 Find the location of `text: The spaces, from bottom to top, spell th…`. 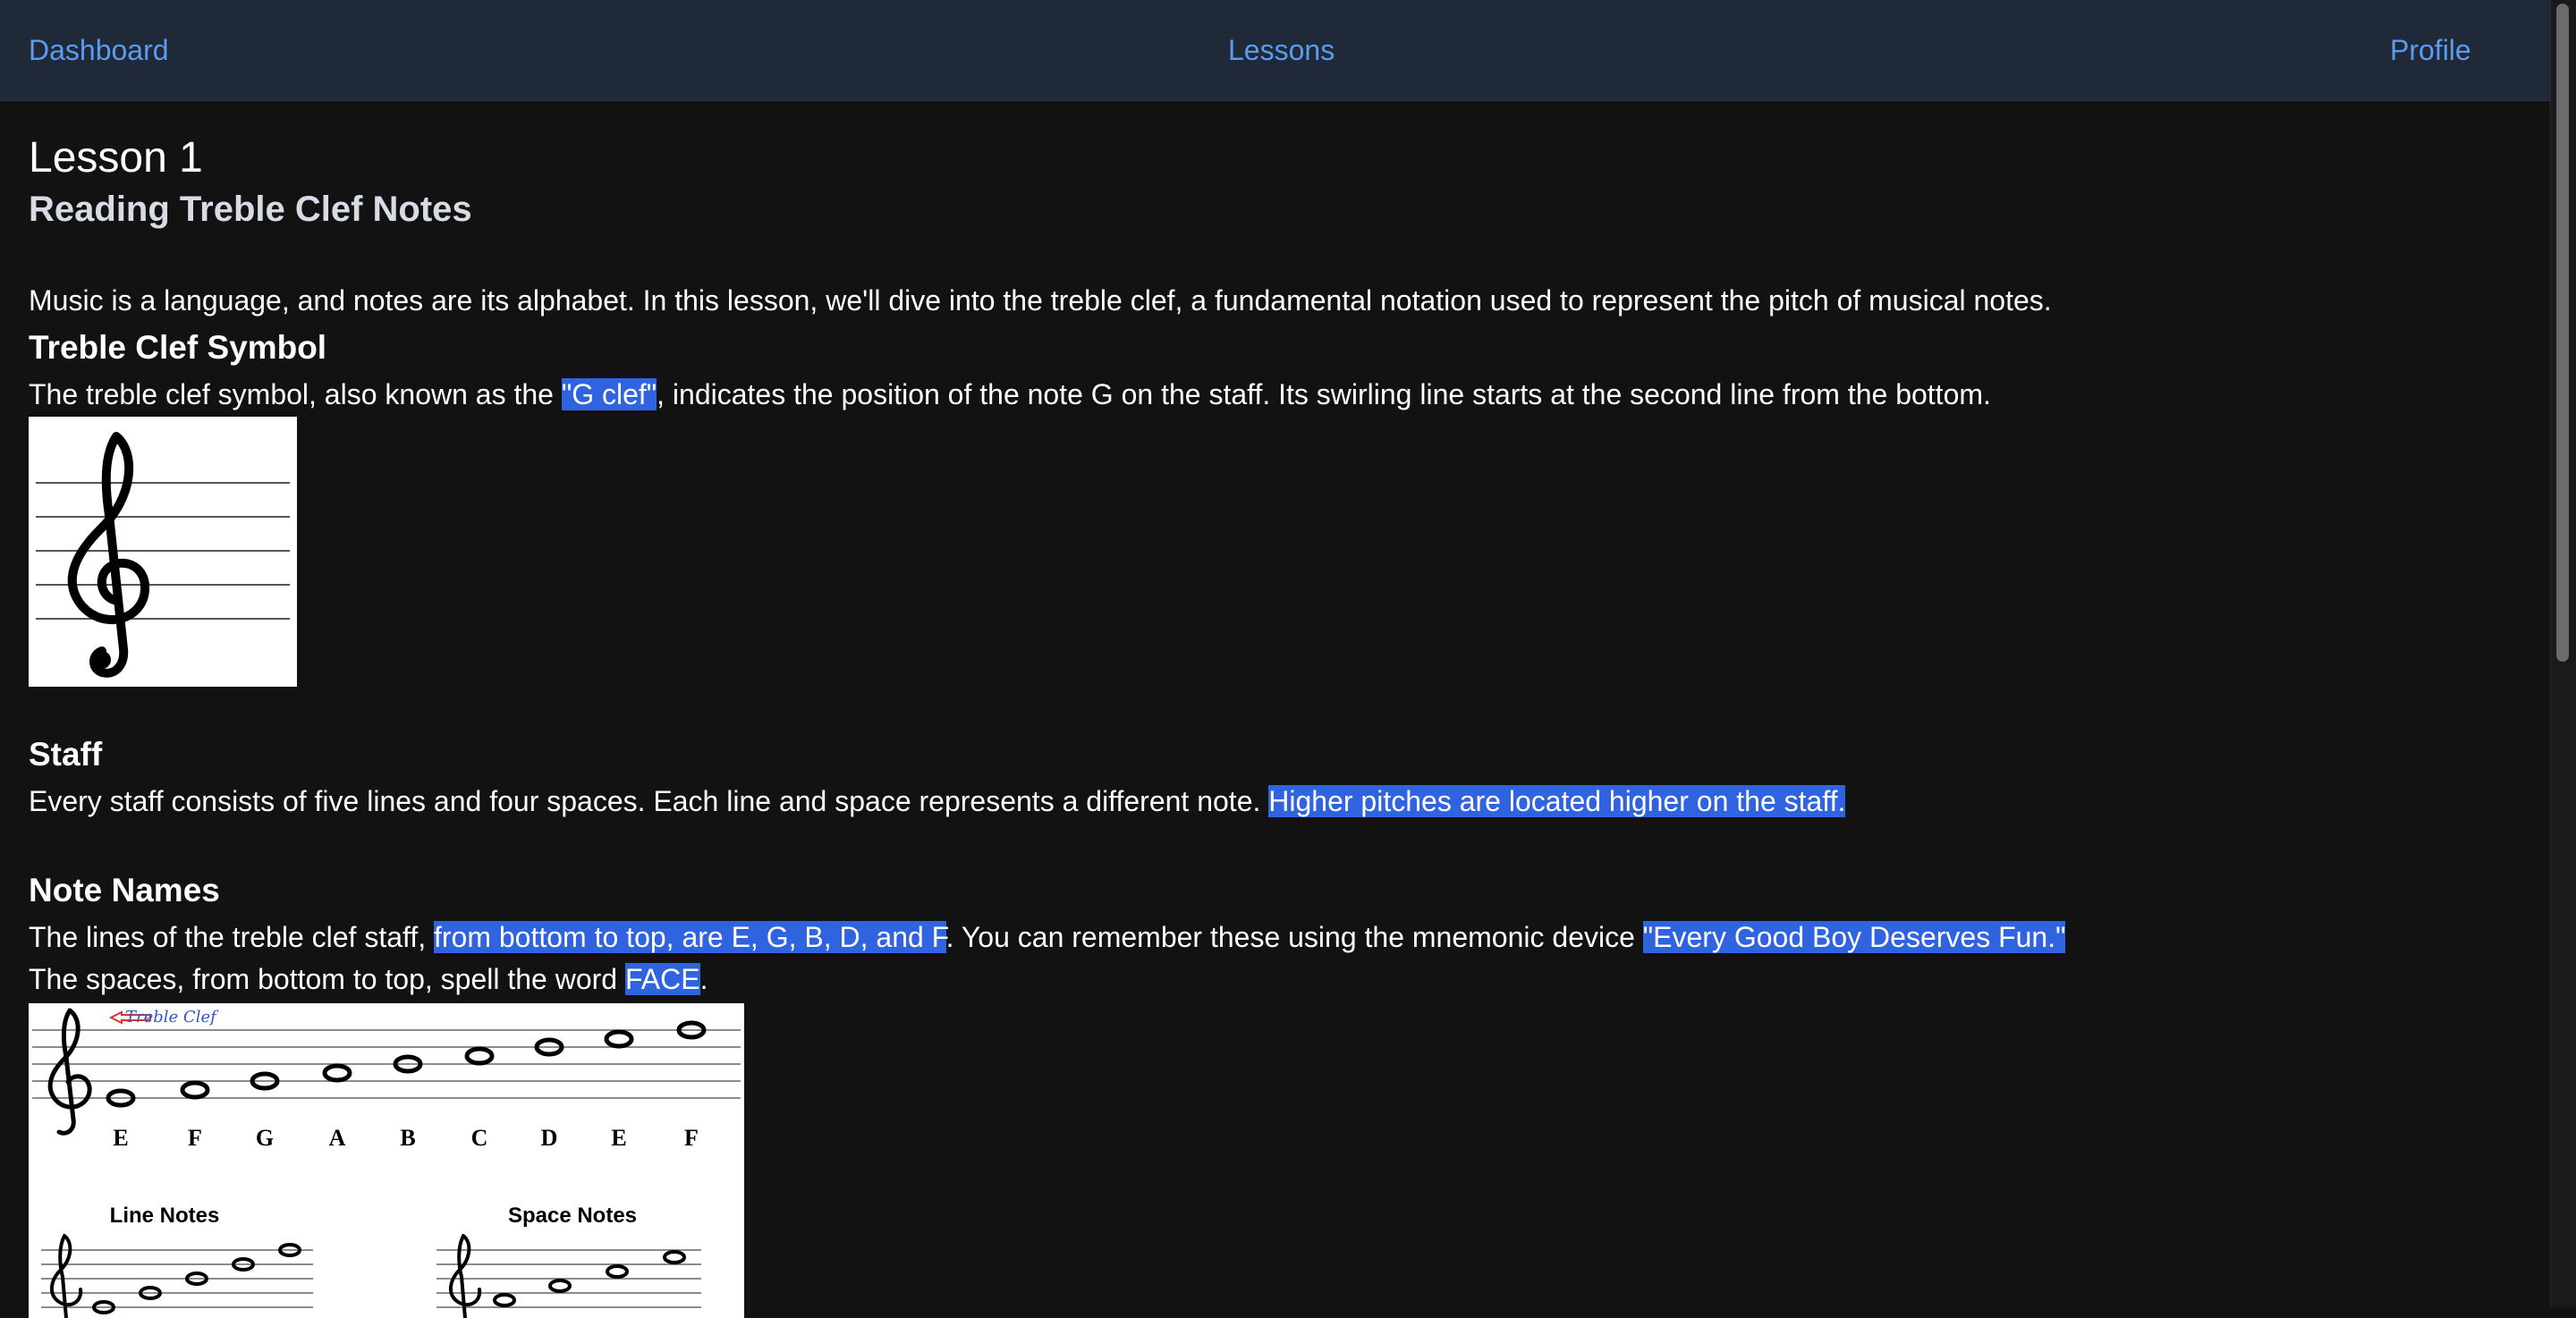

text: The spaces, from bottom to top, spell th… is located at coordinates (327, 979).